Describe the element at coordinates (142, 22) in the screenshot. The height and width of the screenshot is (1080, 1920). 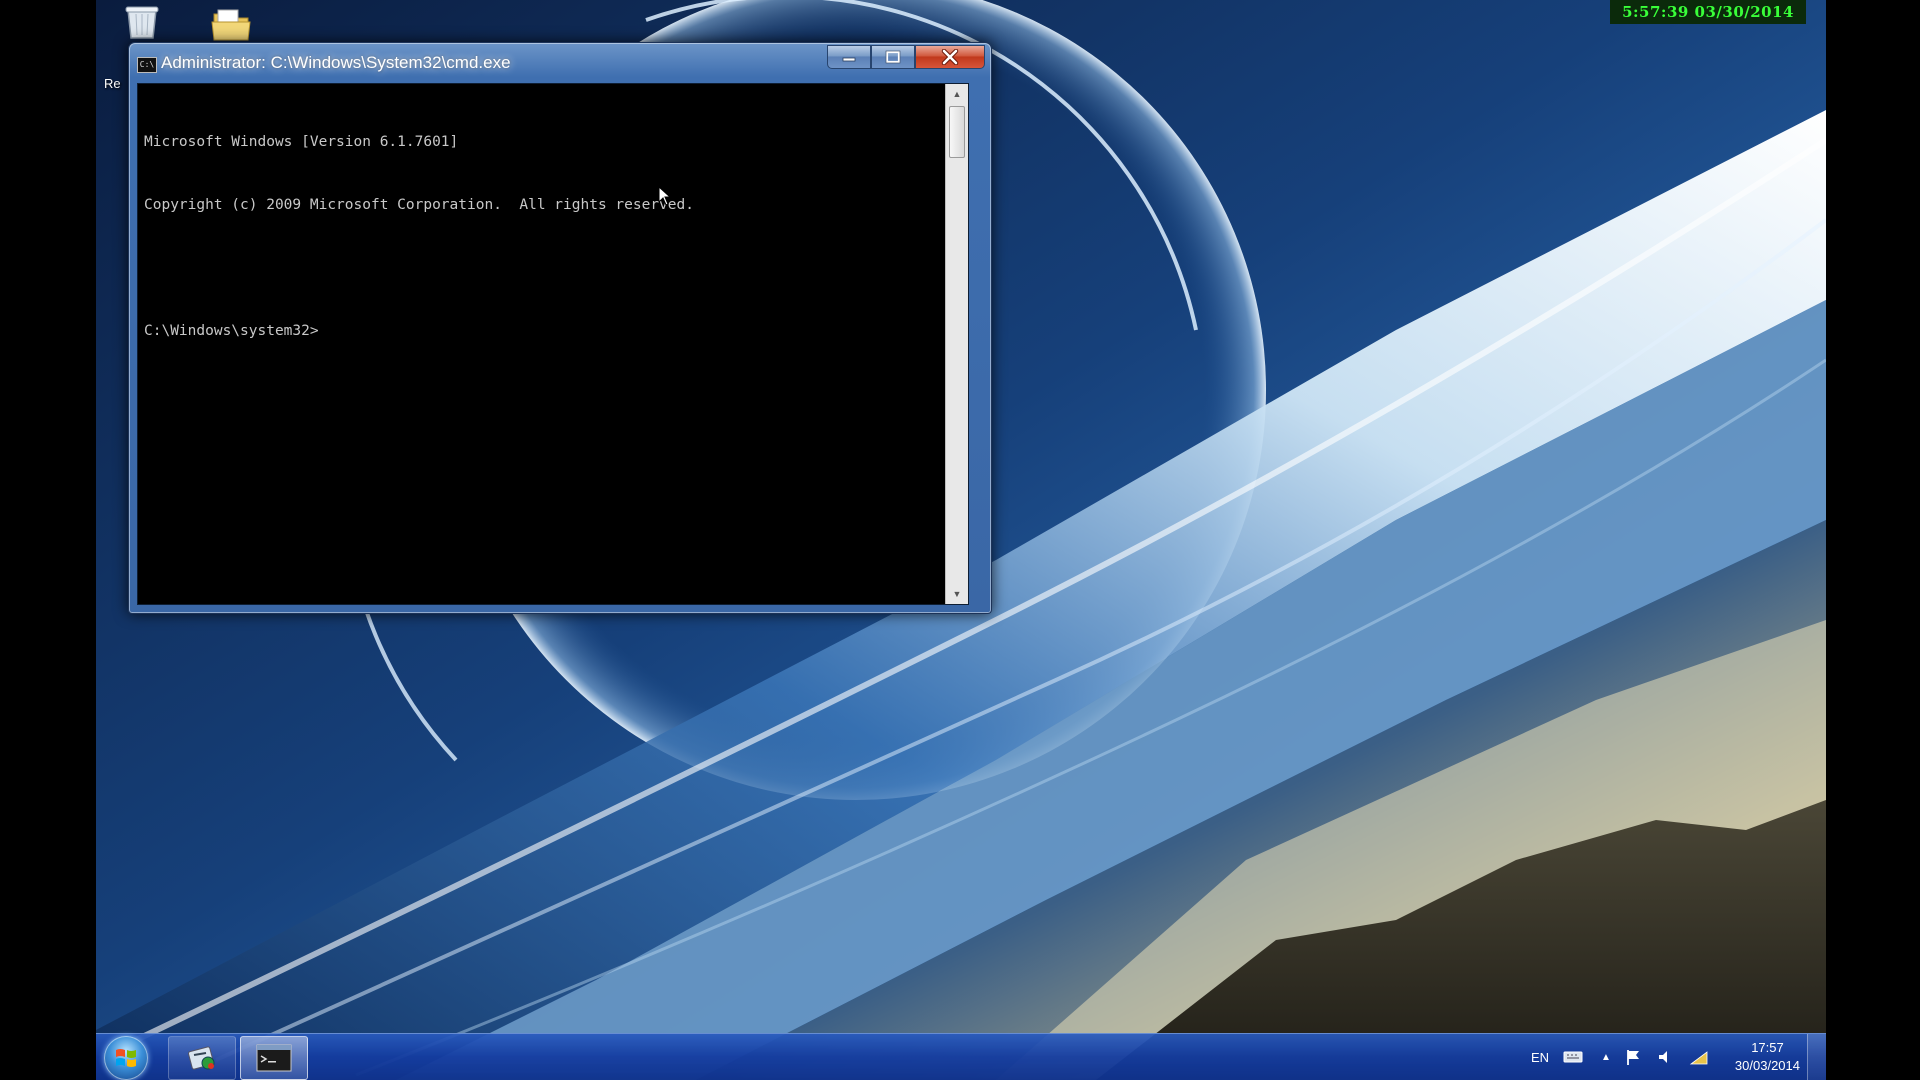
I see `recycle-bin-icon` at that location.